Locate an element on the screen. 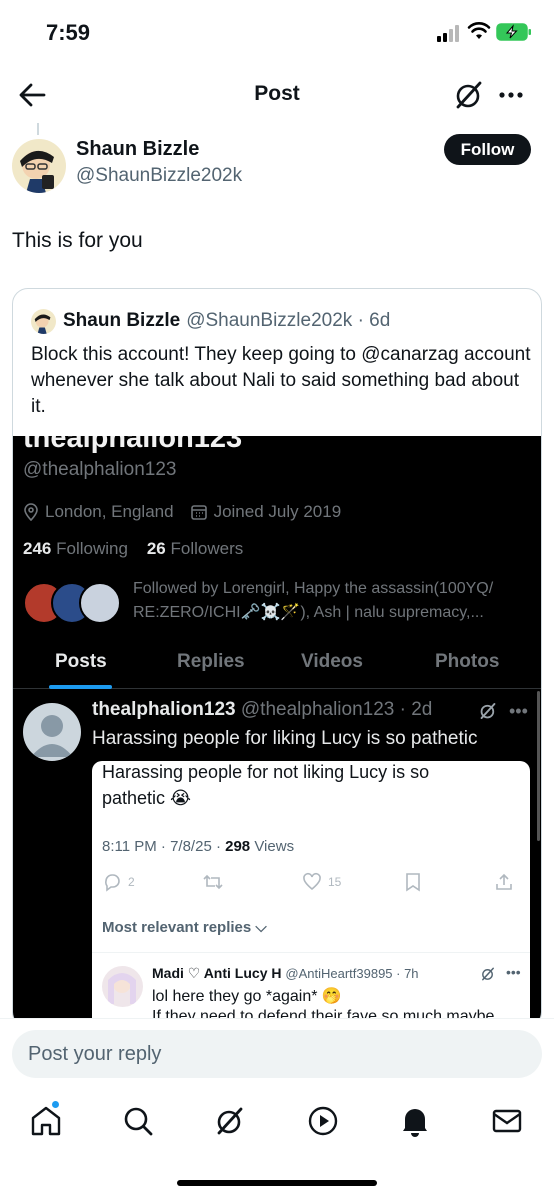 Image resolution: width=554 pixels, height=1199 pixels. inner-post-header: thealphalion123 @thealphalion123 · 2d is located at coordinates (262, 710).